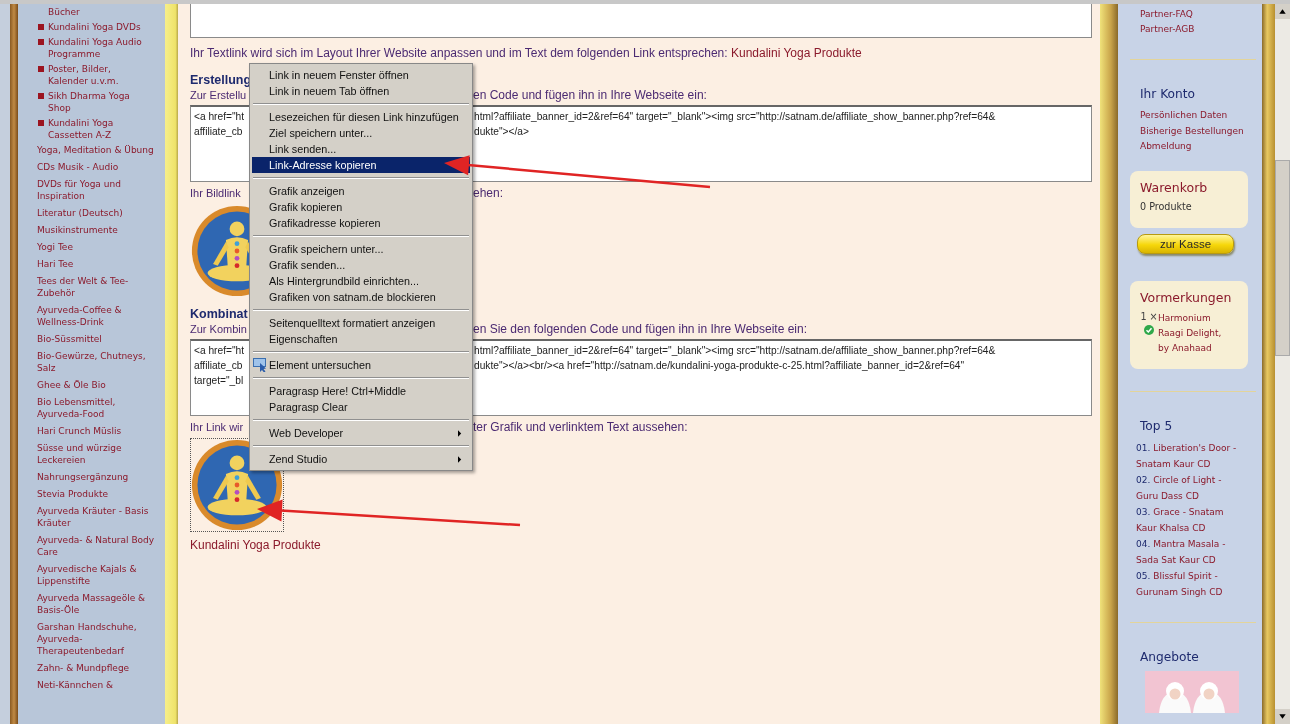  Describe the element at coordinates (99, 150) in the screenshot. I see `category-link: Yoga, Meditation & Übung` at that location.